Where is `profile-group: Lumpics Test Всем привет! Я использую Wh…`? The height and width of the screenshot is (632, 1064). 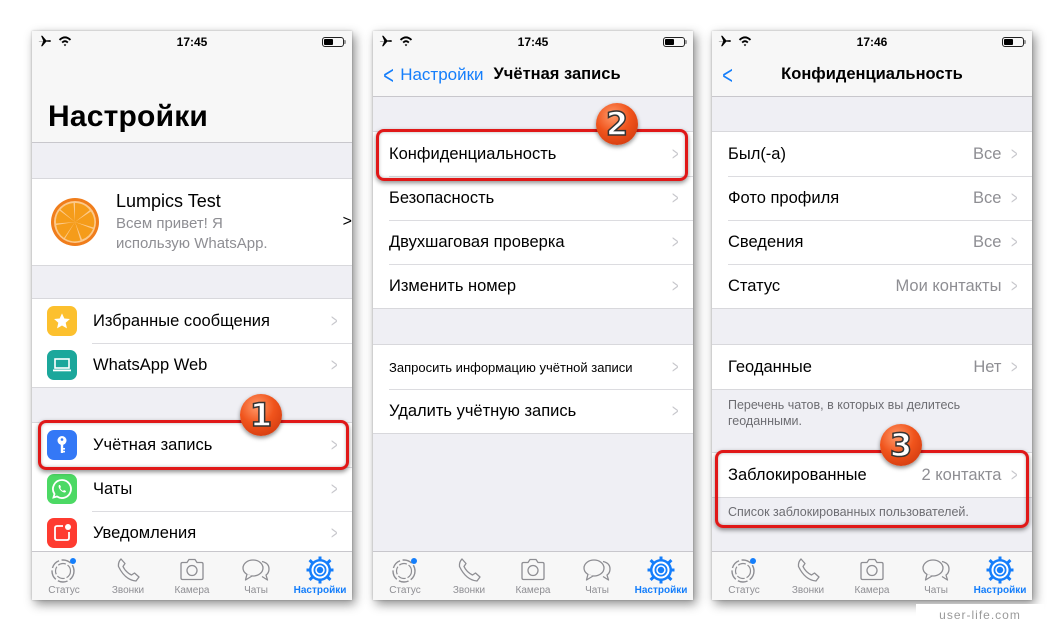 profile-group: Lumpics Test Всем привет! Я использую Wh… is located at coordinates (192, 222).